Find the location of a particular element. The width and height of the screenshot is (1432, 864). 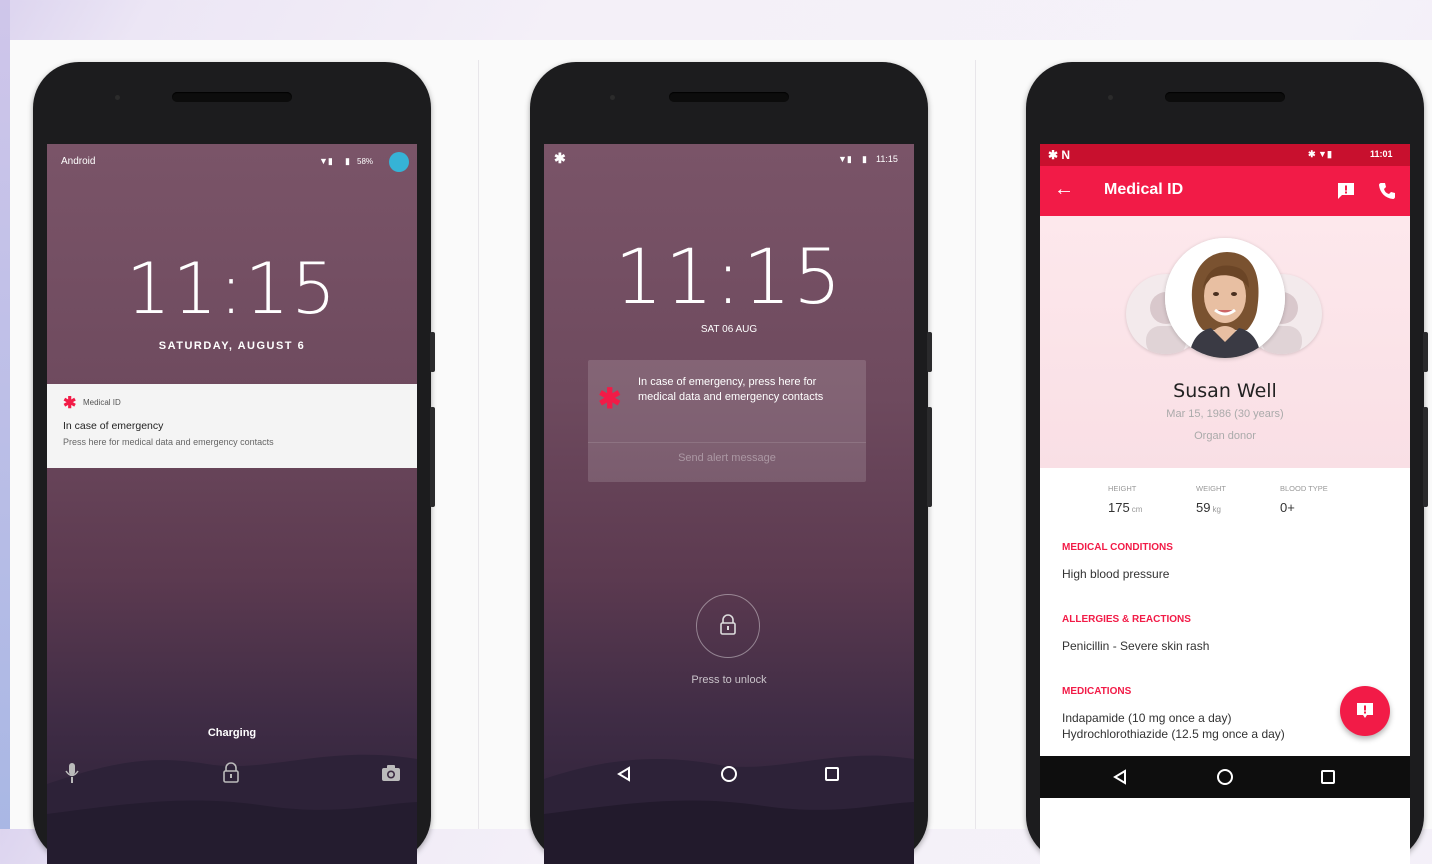

medication-item: Hydrochlorothiazide (12.5 mg once a day) is located at coordinates (1173, 734).